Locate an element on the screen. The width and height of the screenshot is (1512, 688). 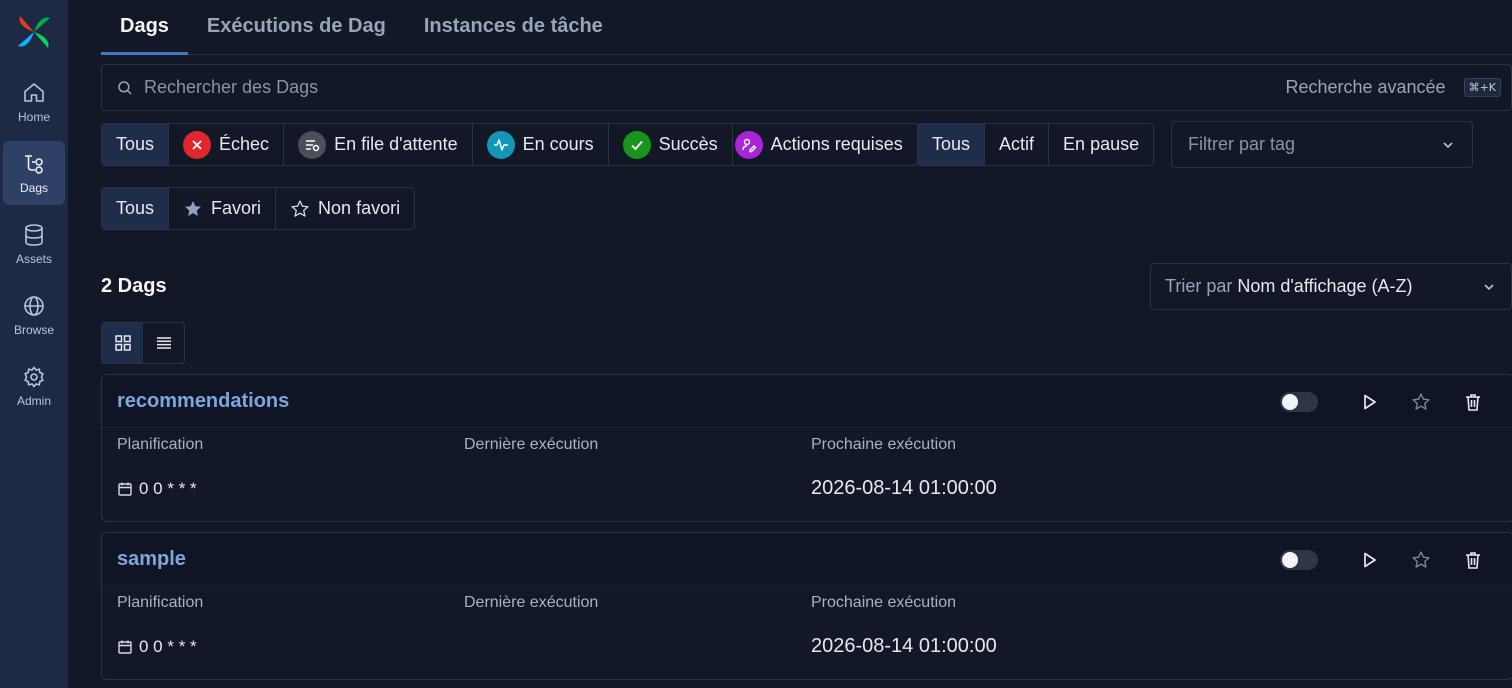
nav-admin: Admin is located at coordinates (34, 386).